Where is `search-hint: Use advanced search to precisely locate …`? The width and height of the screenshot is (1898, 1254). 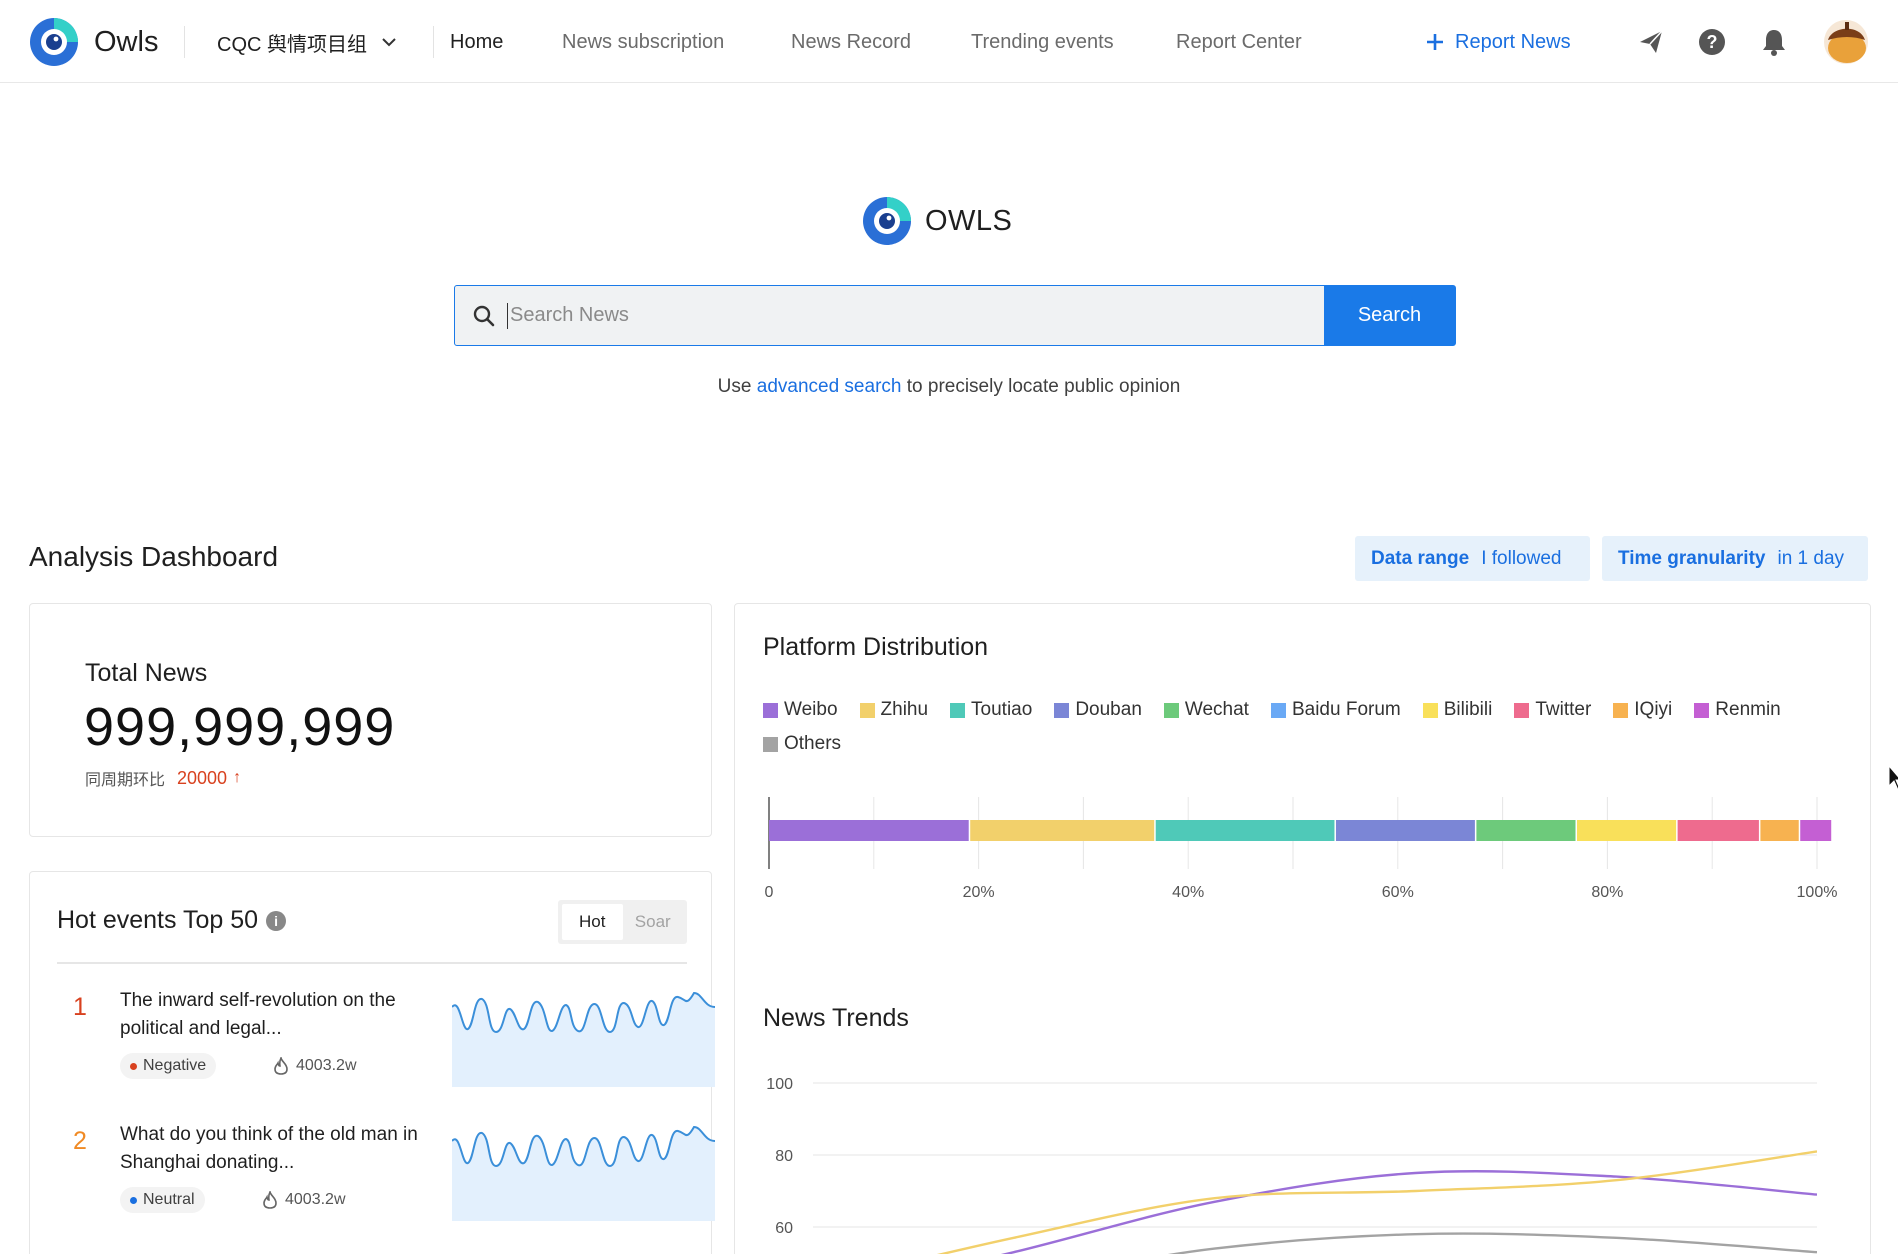
search-hint: Use advanced search to precisely locate … is located at coordinates (949, 387).